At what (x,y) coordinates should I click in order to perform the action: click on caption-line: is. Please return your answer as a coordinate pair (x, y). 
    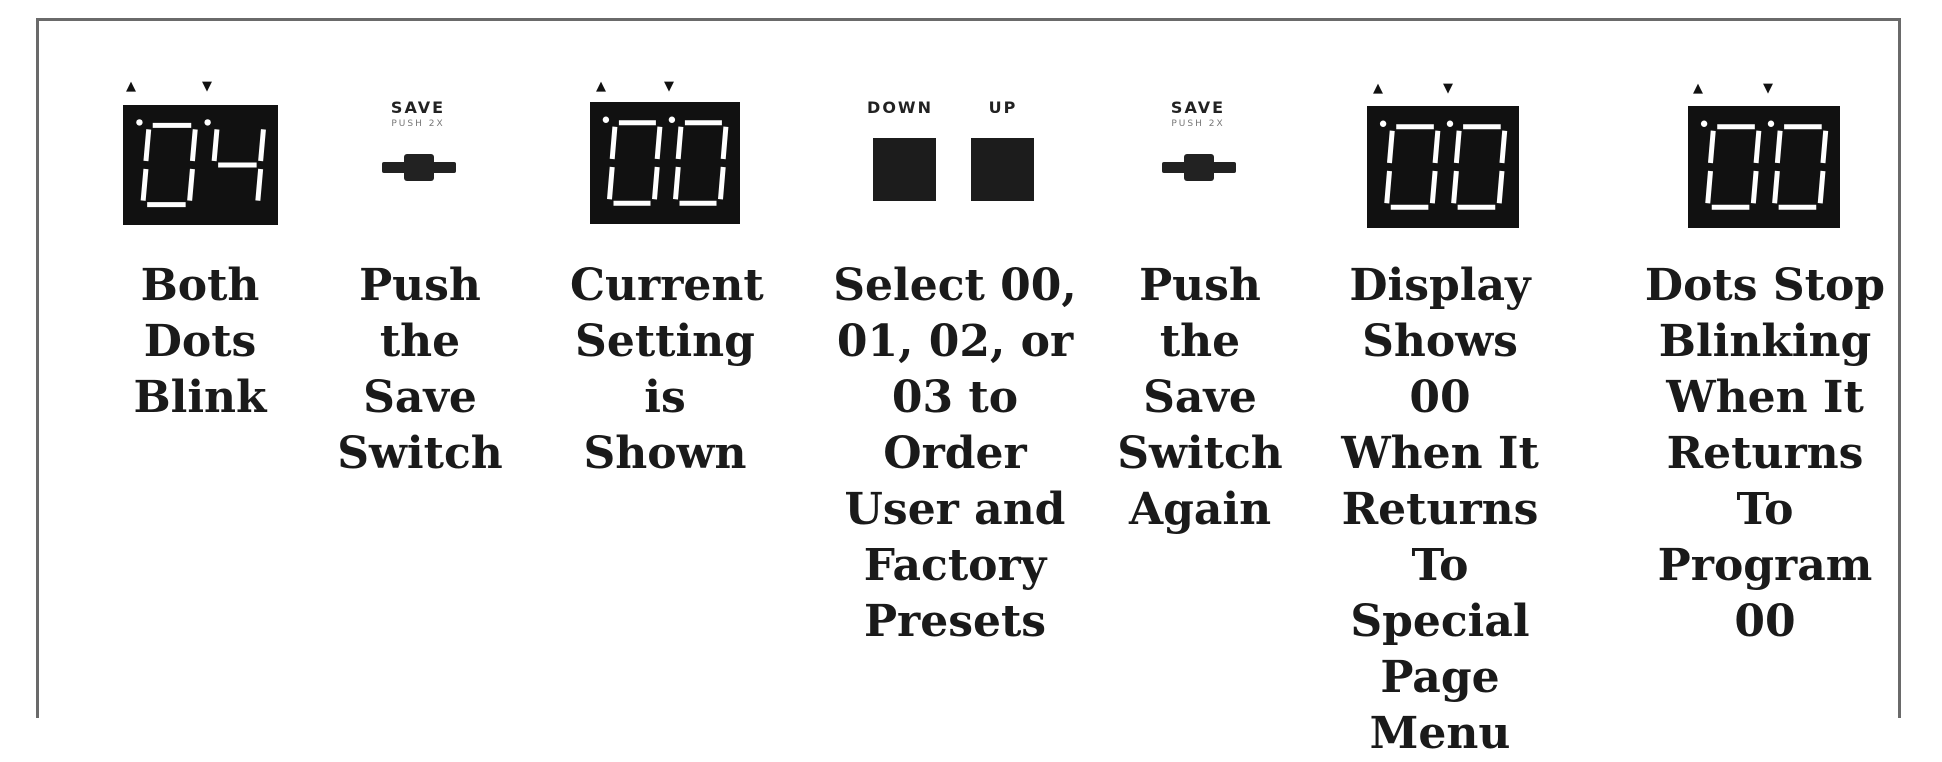
    Looking at the image, I should click on (665, 397).